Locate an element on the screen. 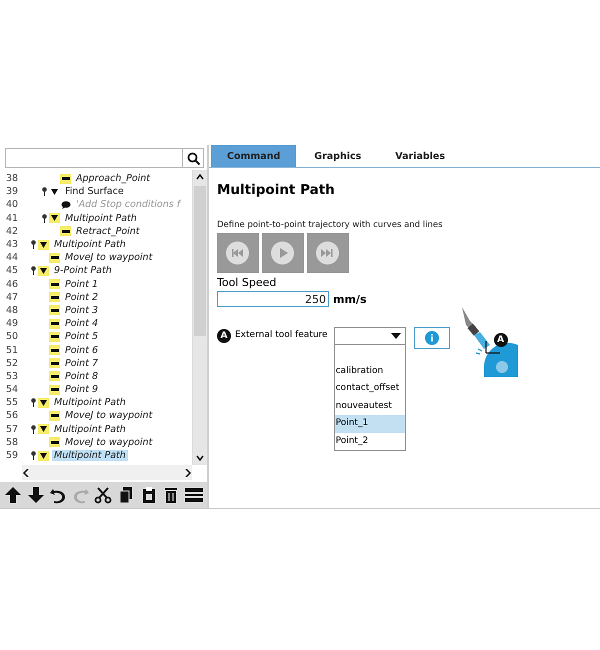  tree-item: Approach_Point is located at coordinates (113, 178).